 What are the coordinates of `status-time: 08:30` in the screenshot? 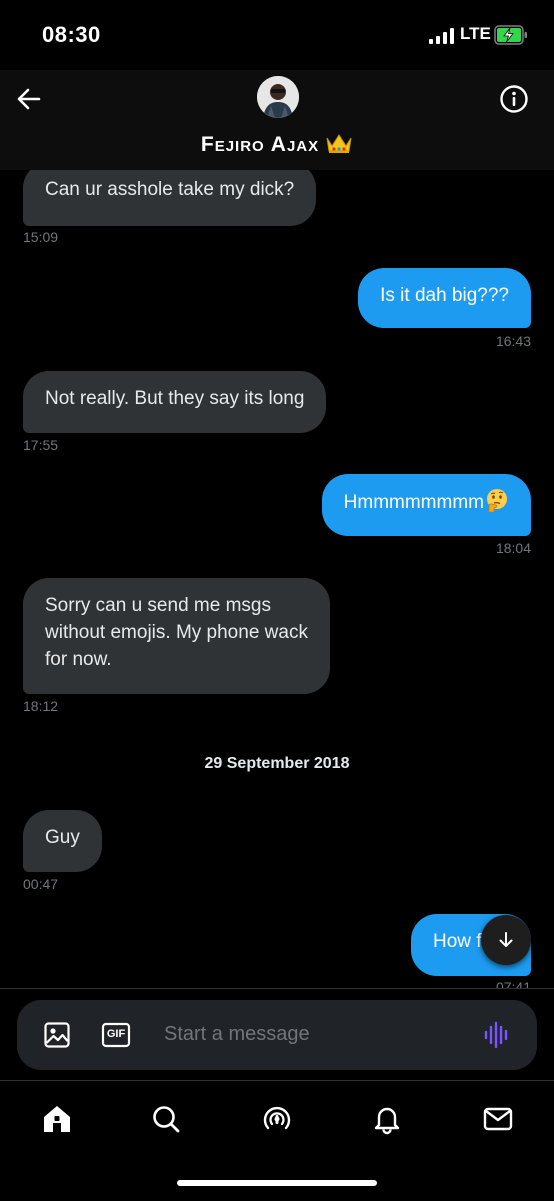 It's located at (71, 34).